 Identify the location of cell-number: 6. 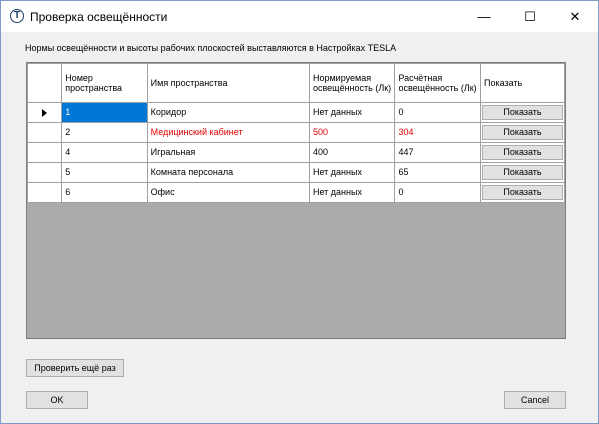
(104, 192).